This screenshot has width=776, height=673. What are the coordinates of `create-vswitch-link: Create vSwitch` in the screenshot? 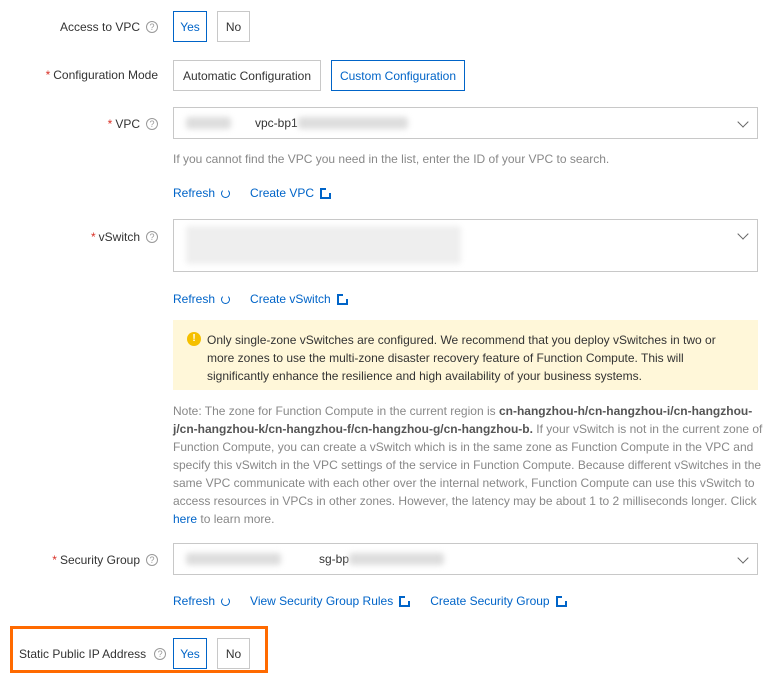 It's located at (299, 299).